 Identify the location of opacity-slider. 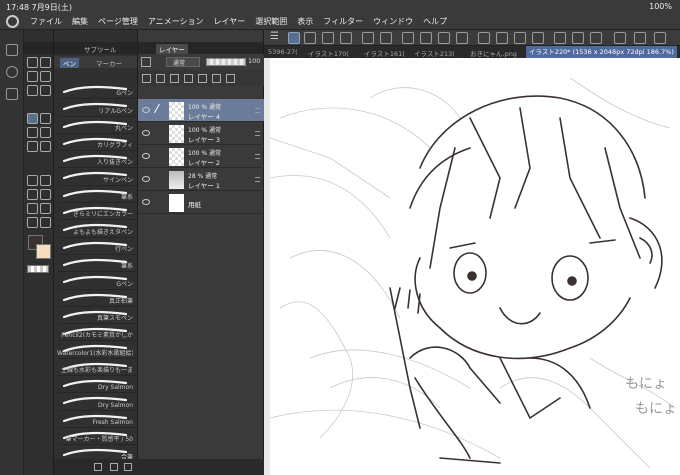
(226, 62).